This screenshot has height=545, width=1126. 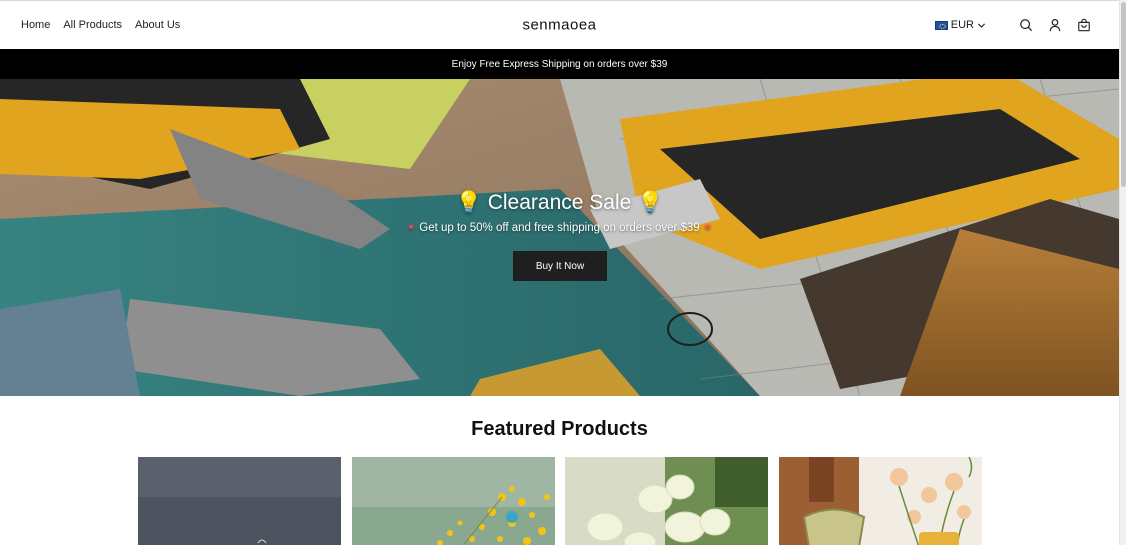 I want to click on header-tools: EUR, so click(x=1012, y=25).